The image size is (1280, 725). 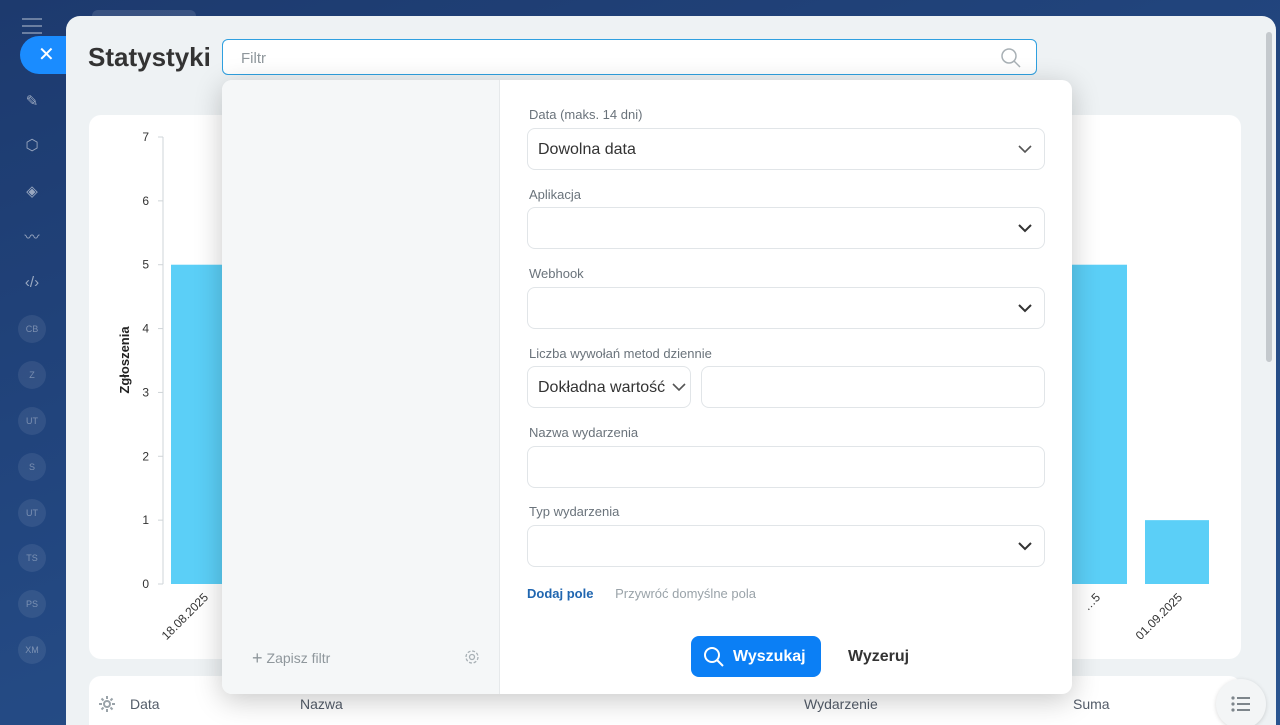 I want to click on rail-item-z: Z, so click(x=32, y=375).